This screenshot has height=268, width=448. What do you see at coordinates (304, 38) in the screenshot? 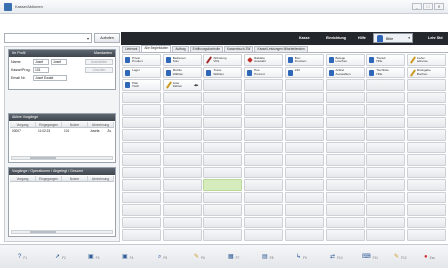
I see `menu-kasse: Kasse` at bounding box center [304, 38].